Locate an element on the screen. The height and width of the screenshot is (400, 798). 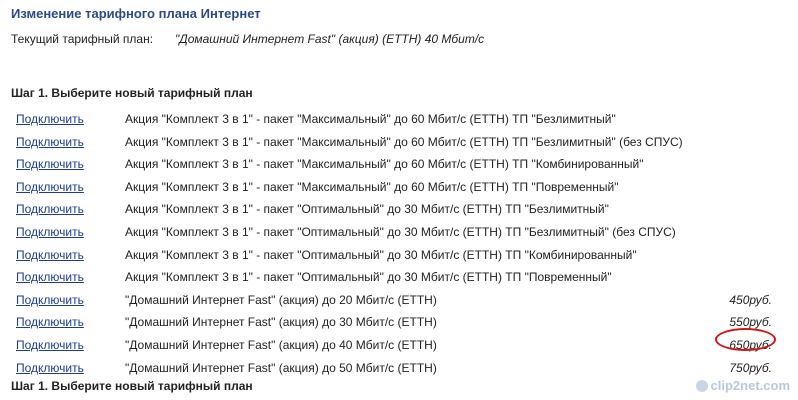
current-plan-label: Текущий тарифный план: is located at coordinates (82, 39).